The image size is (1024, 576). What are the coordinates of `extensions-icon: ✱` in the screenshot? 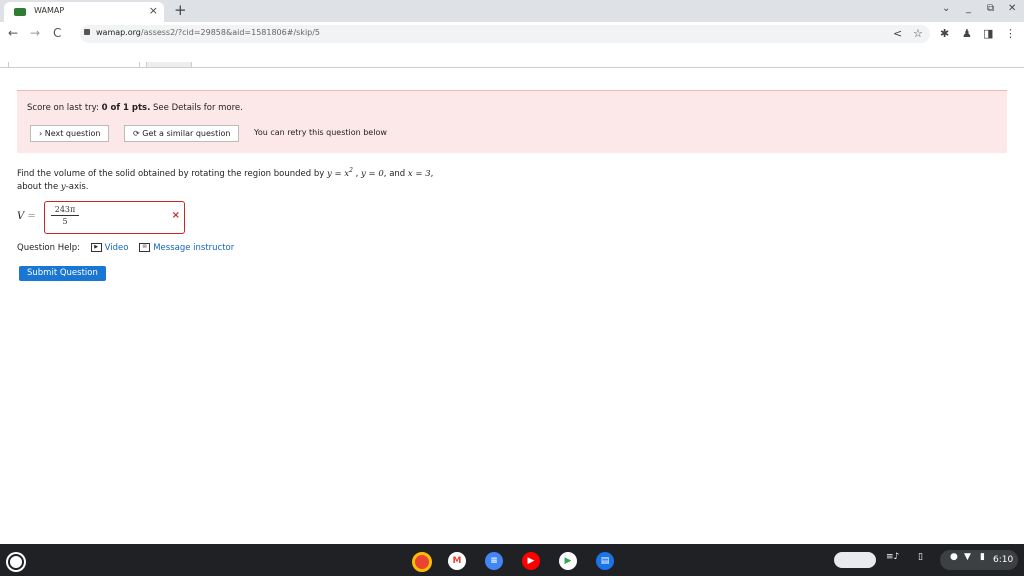 It's located at (944, 33).